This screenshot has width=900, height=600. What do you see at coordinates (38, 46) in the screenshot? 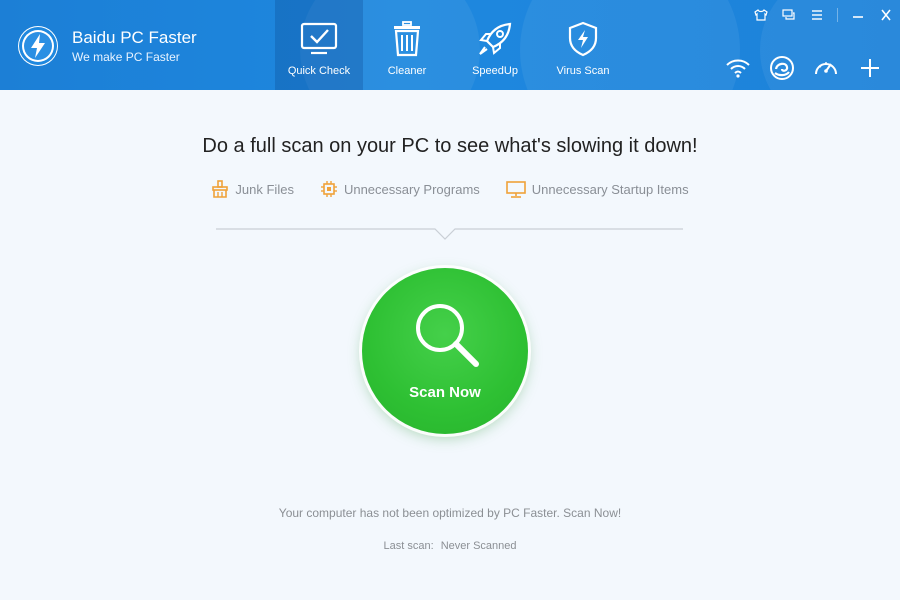
I see `baidu-pc-faster-logo-icon` at bounding box center [38, 46].